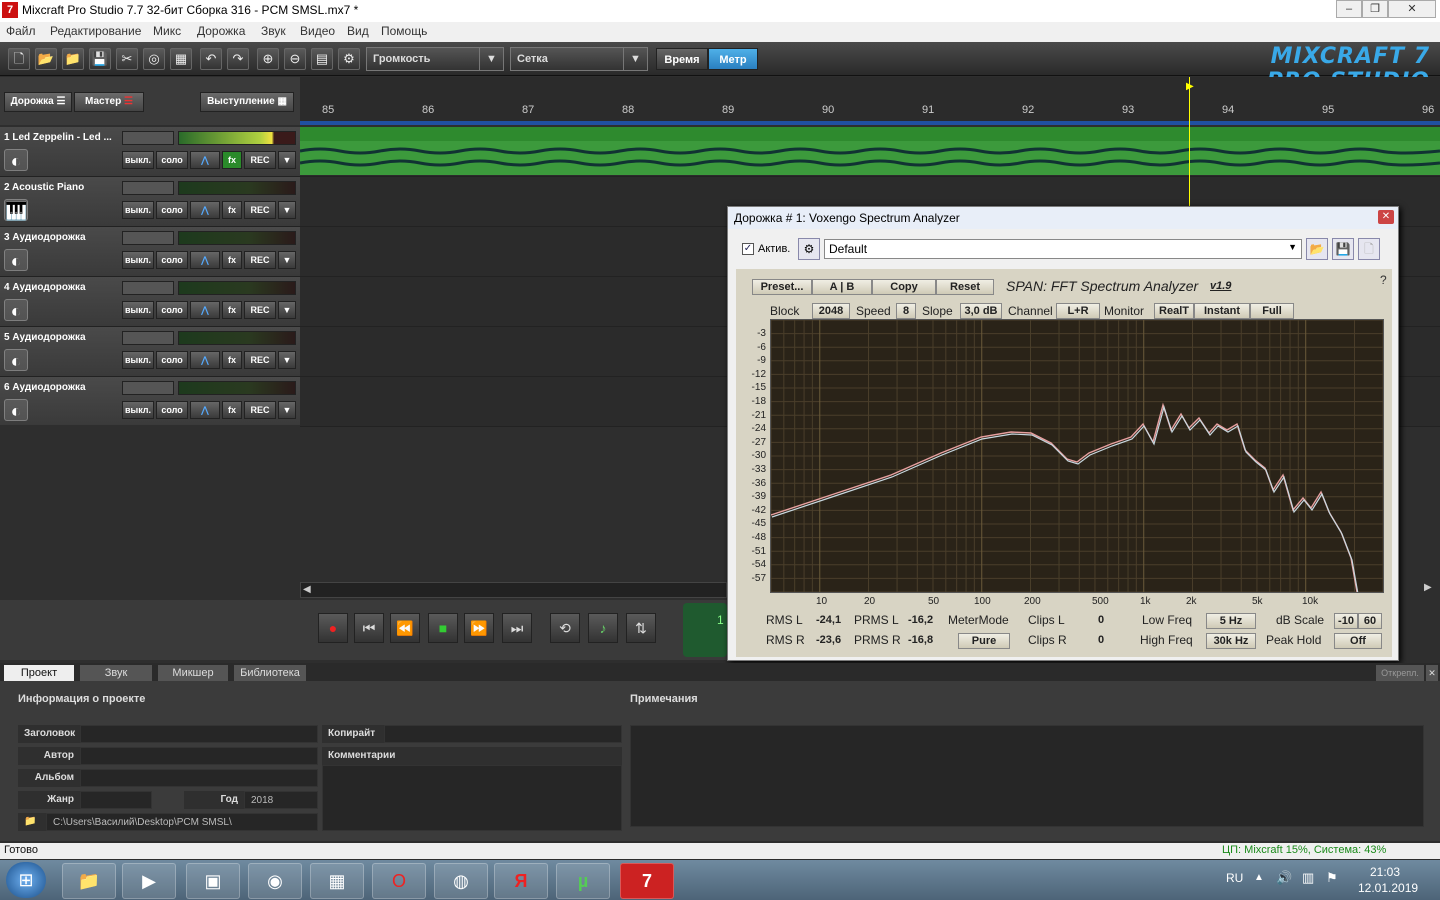  Describe the element at coordinates (317, 31) in the screenshot. I see `menu-video: Видео` at that location.